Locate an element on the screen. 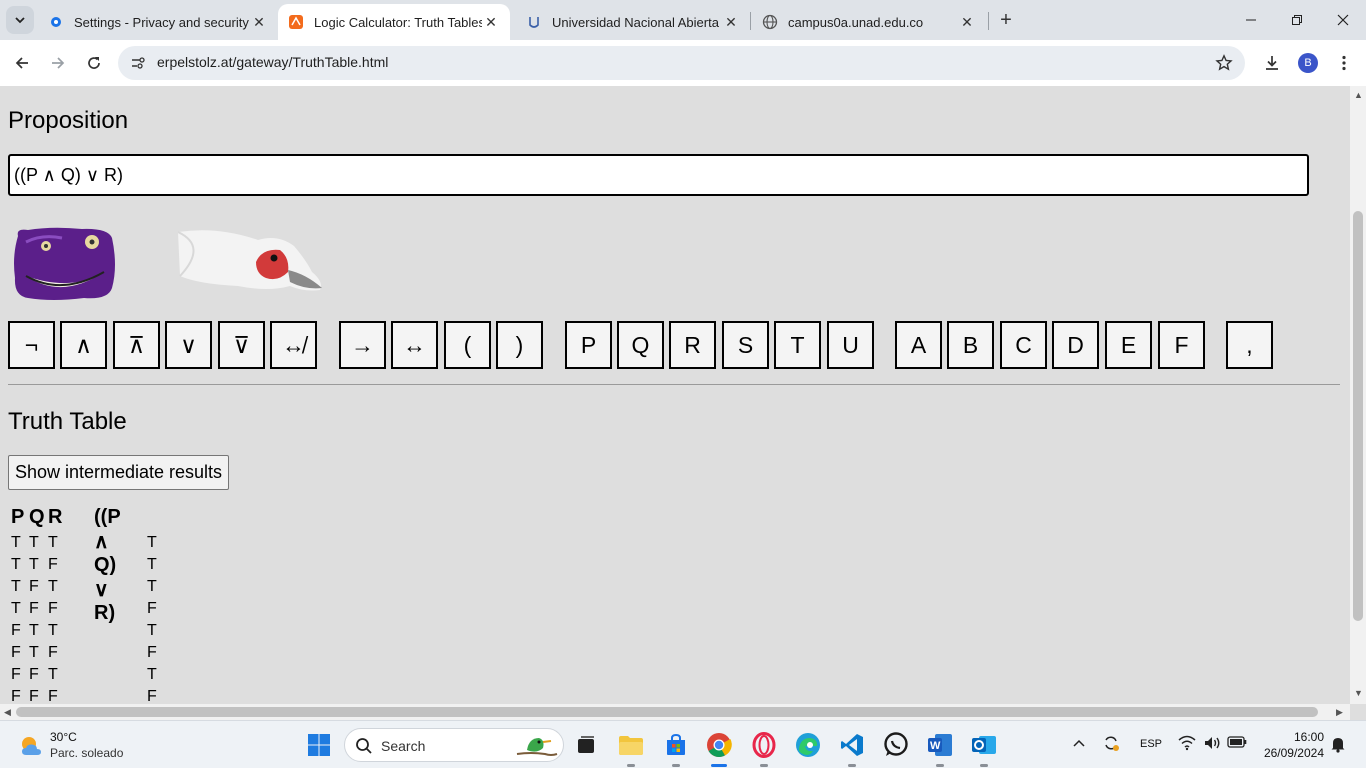 This screenshot has height=768, width=1366. taskbar-search: Search is located at coordinates (454, 745).